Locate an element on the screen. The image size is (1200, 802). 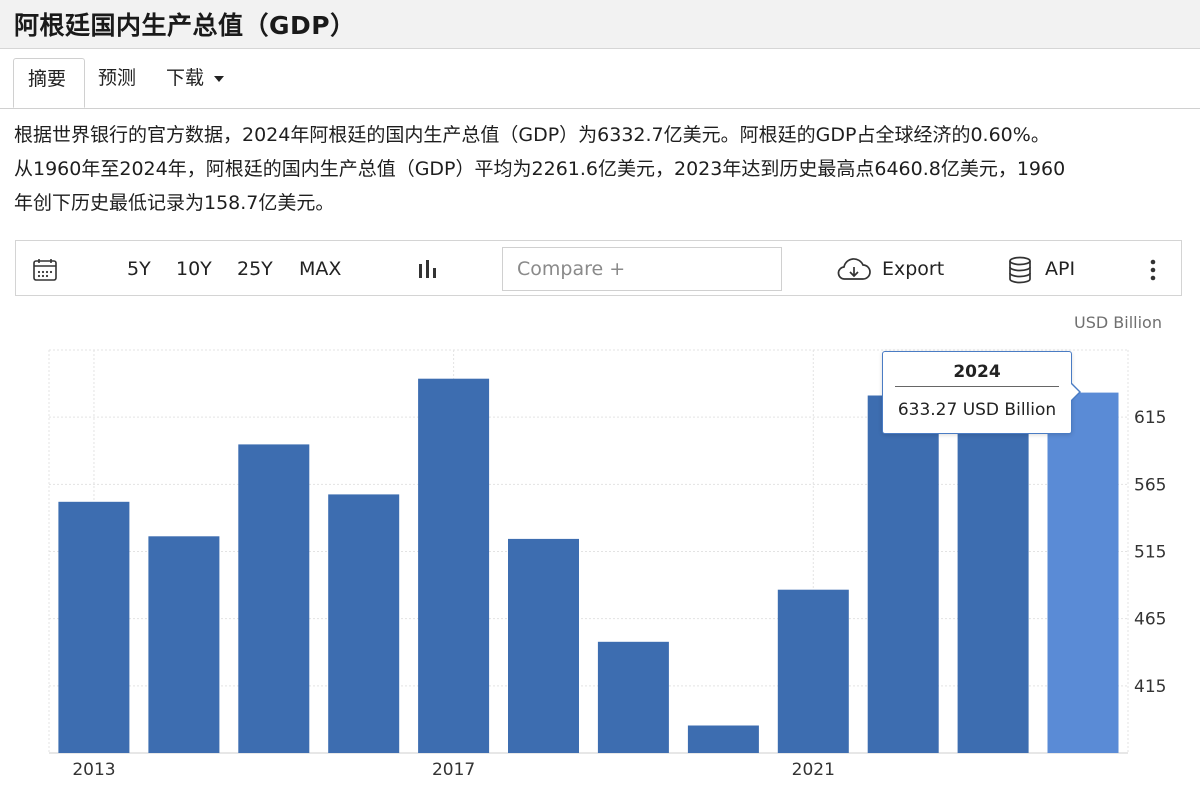
tab-download: 下载 is located at coordinates (195, 83).